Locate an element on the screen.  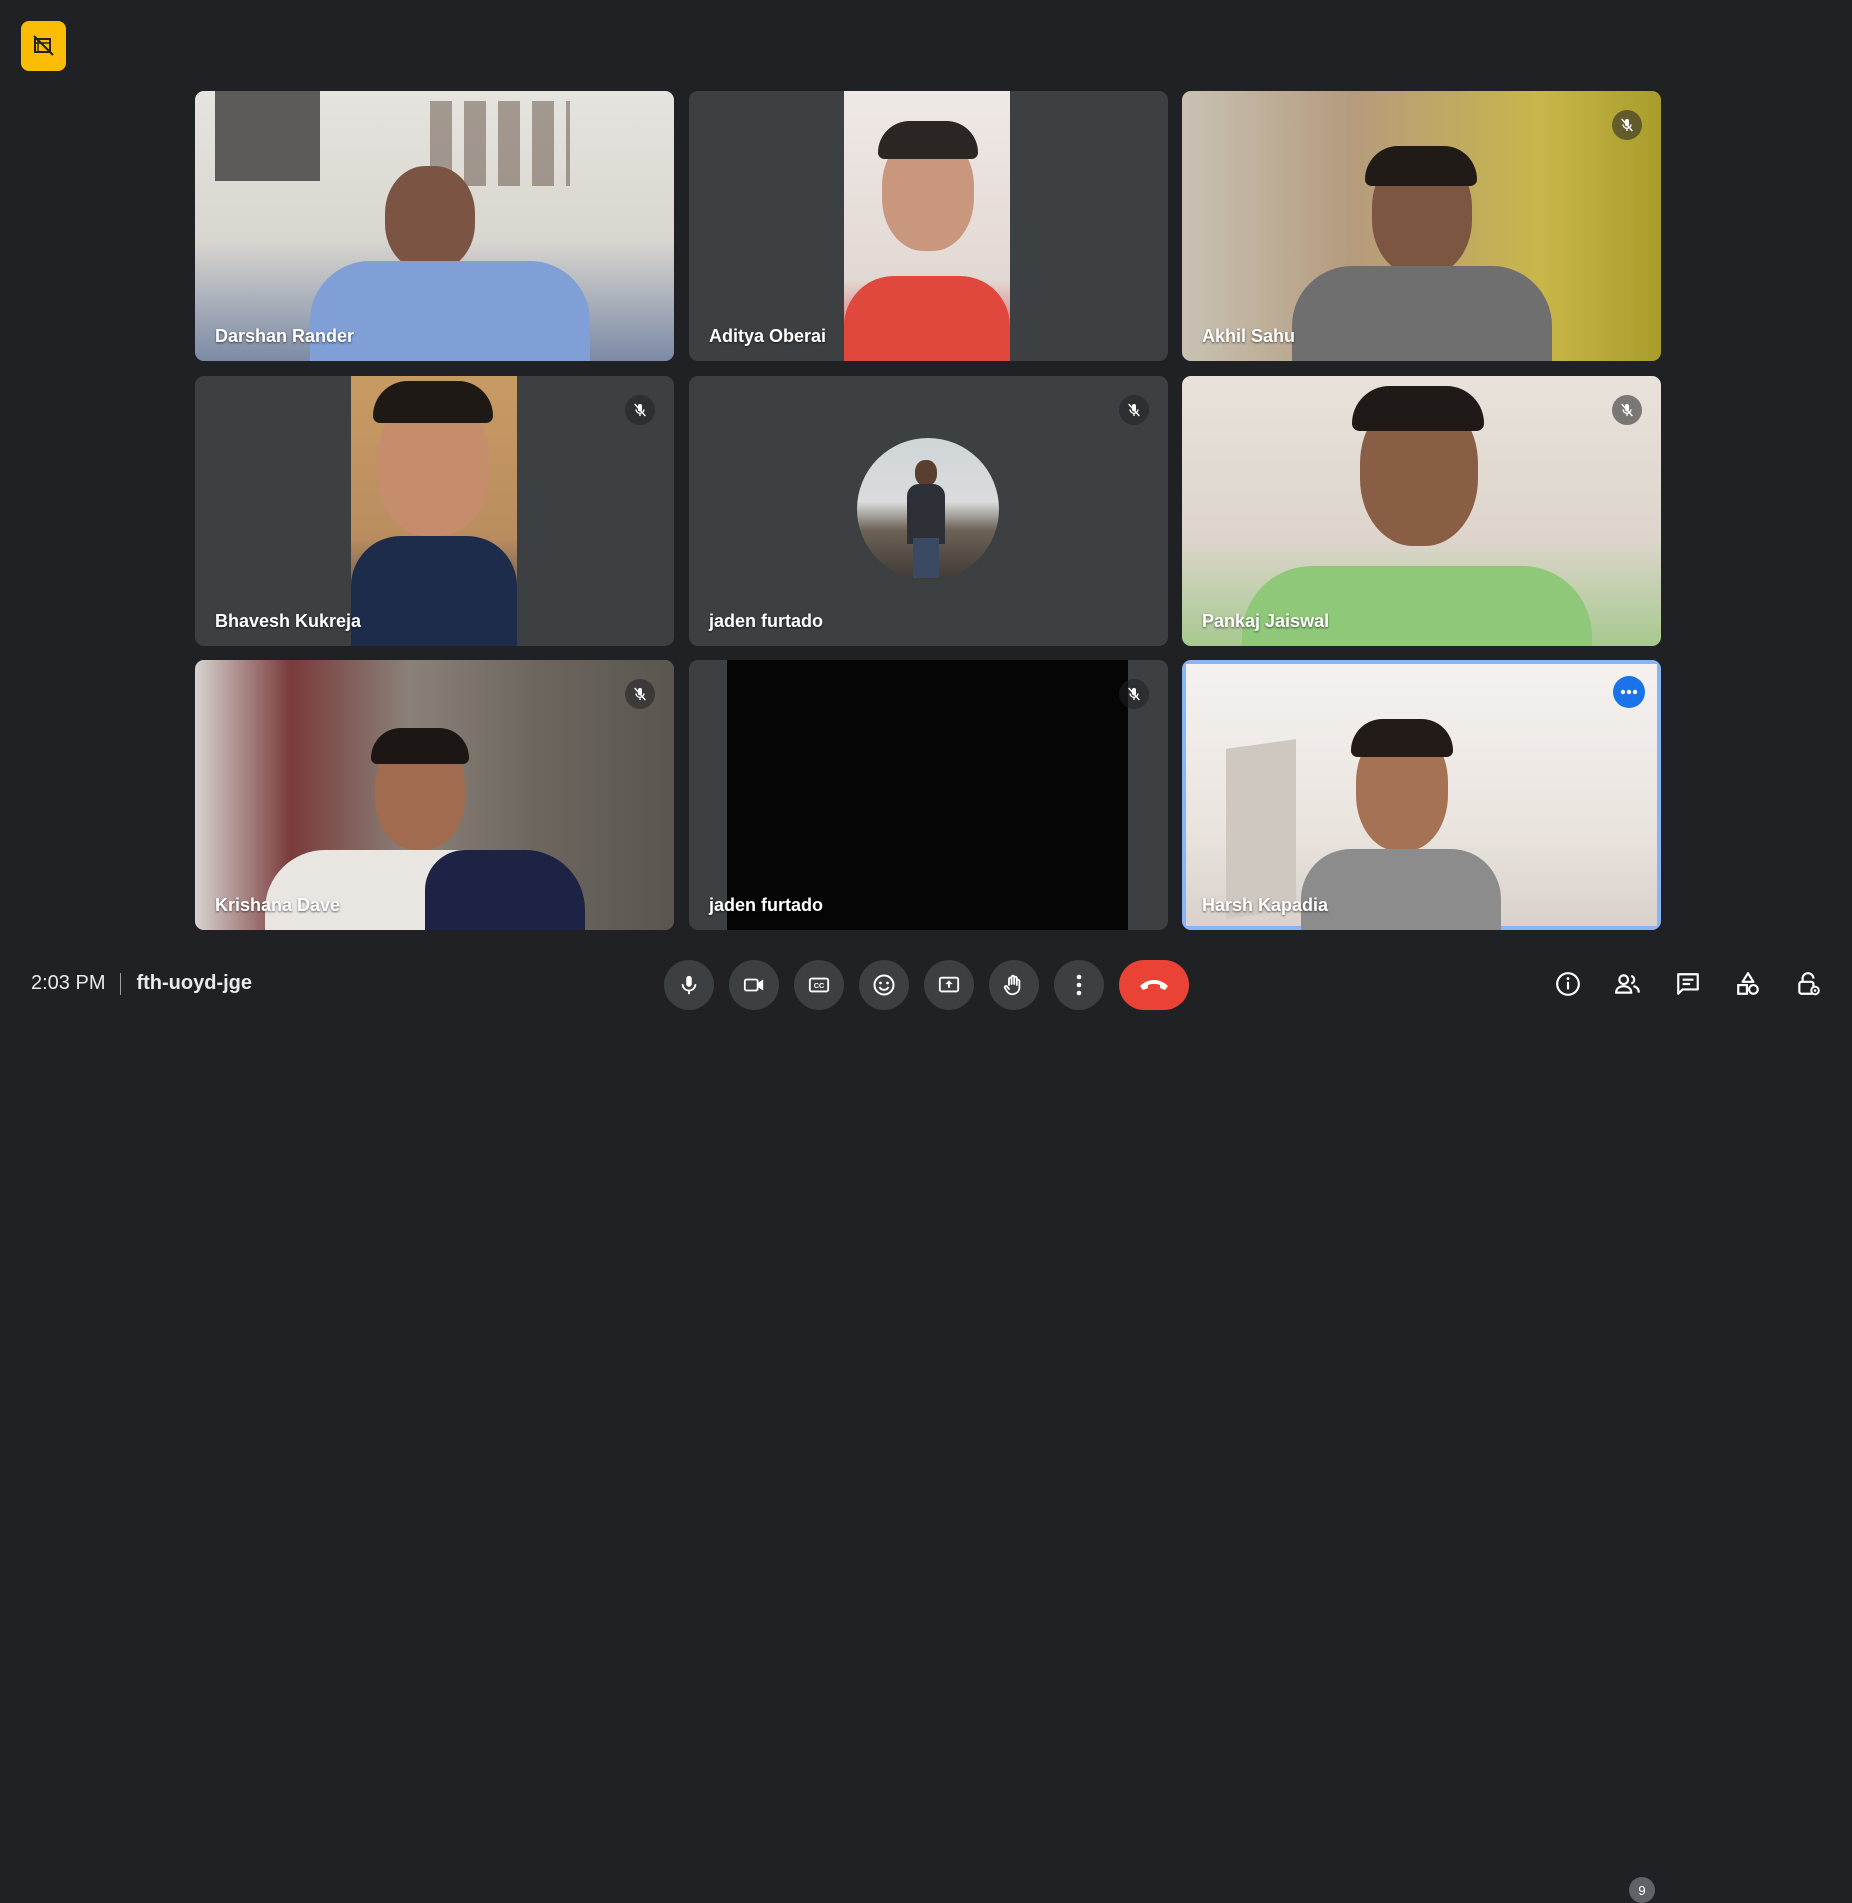
participant-name: Krishana Dave is located at coordinates (278, 905).